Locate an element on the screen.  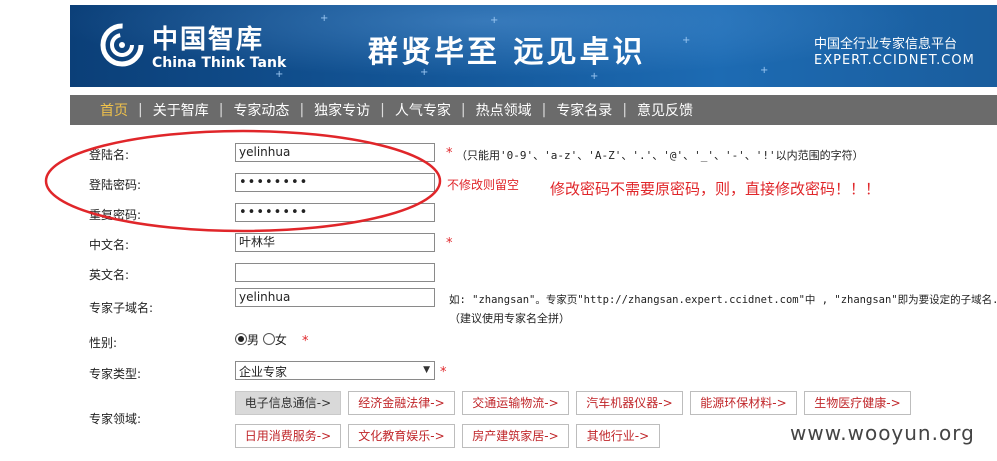
gender-male-label: 男 is located at coordinates (253, 340).